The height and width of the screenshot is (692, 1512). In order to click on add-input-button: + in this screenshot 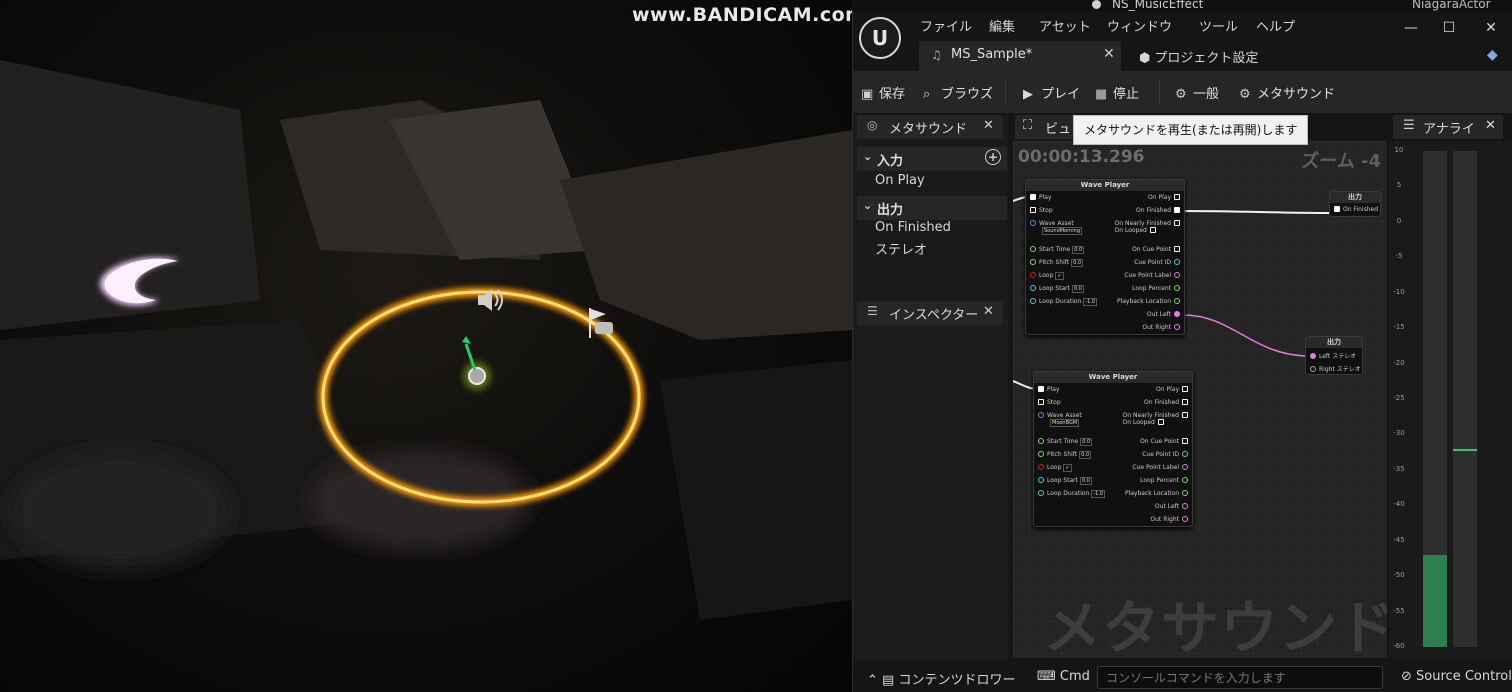, I will do `click(993, 157)`.